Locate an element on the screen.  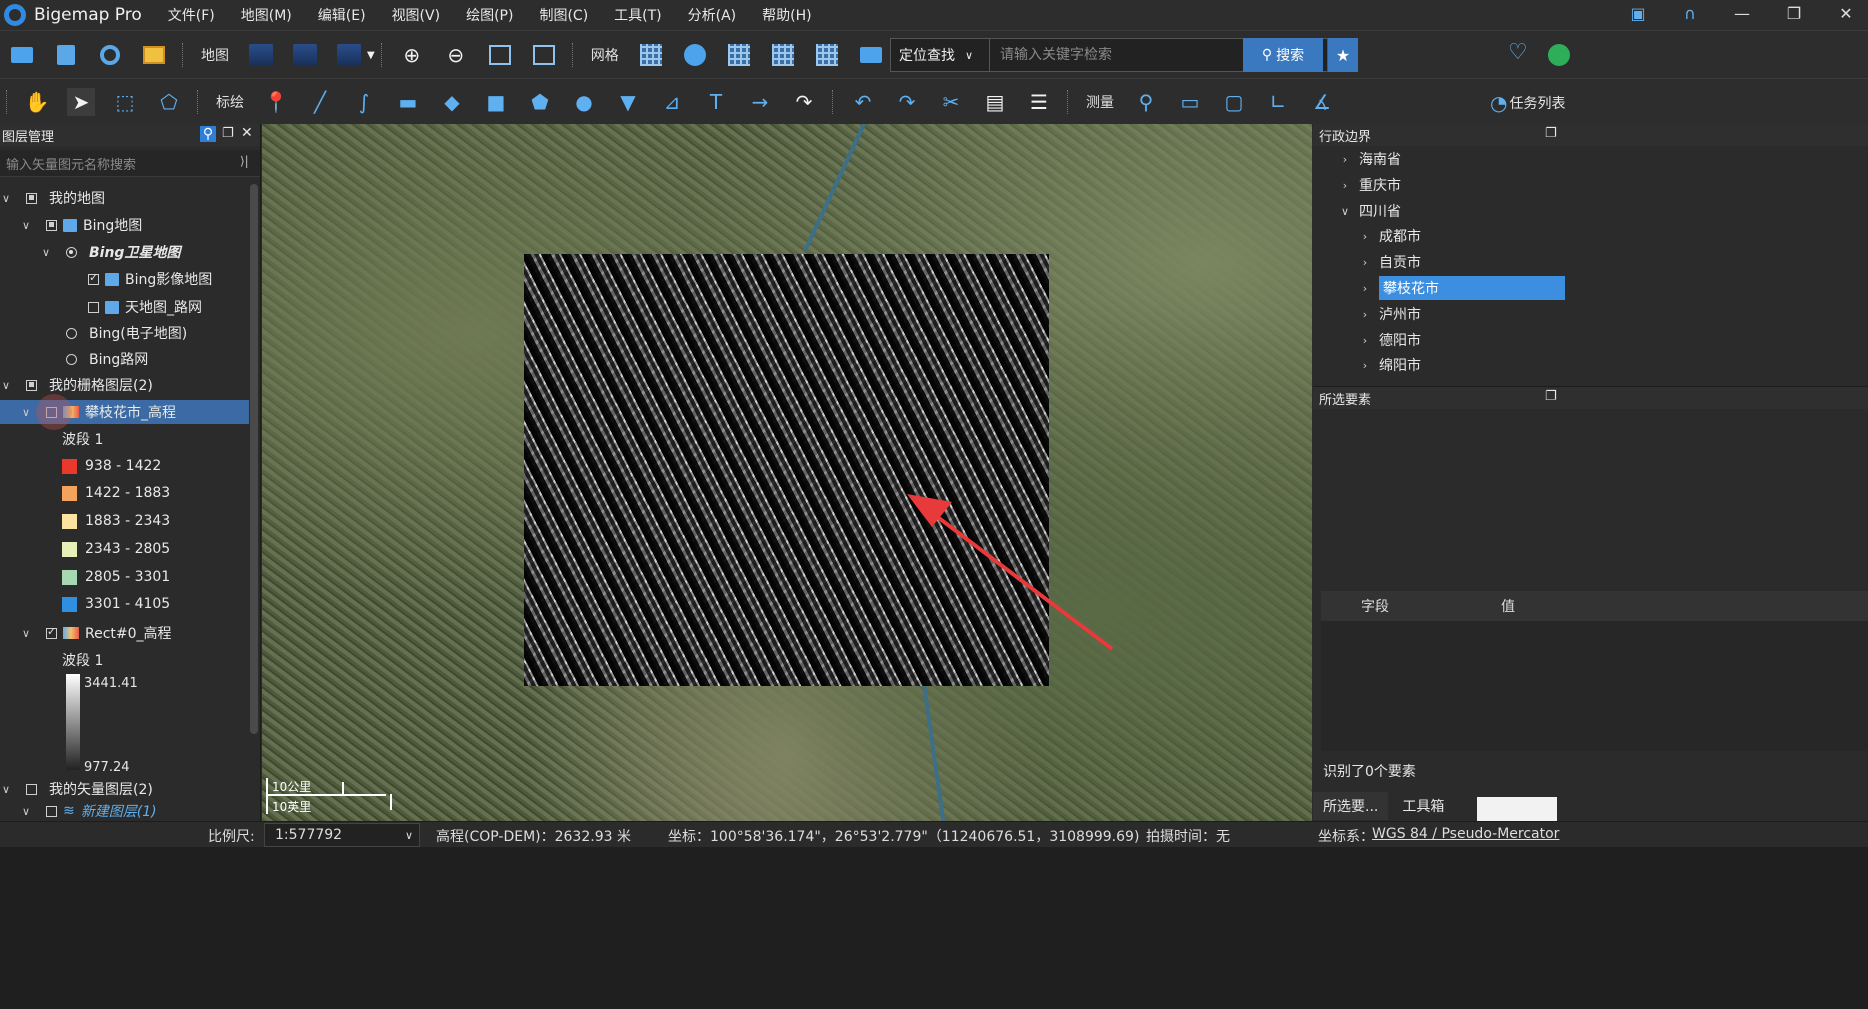
tree-item-tianditu-road: 天地图_路网 is located at coordinates (145, 307).